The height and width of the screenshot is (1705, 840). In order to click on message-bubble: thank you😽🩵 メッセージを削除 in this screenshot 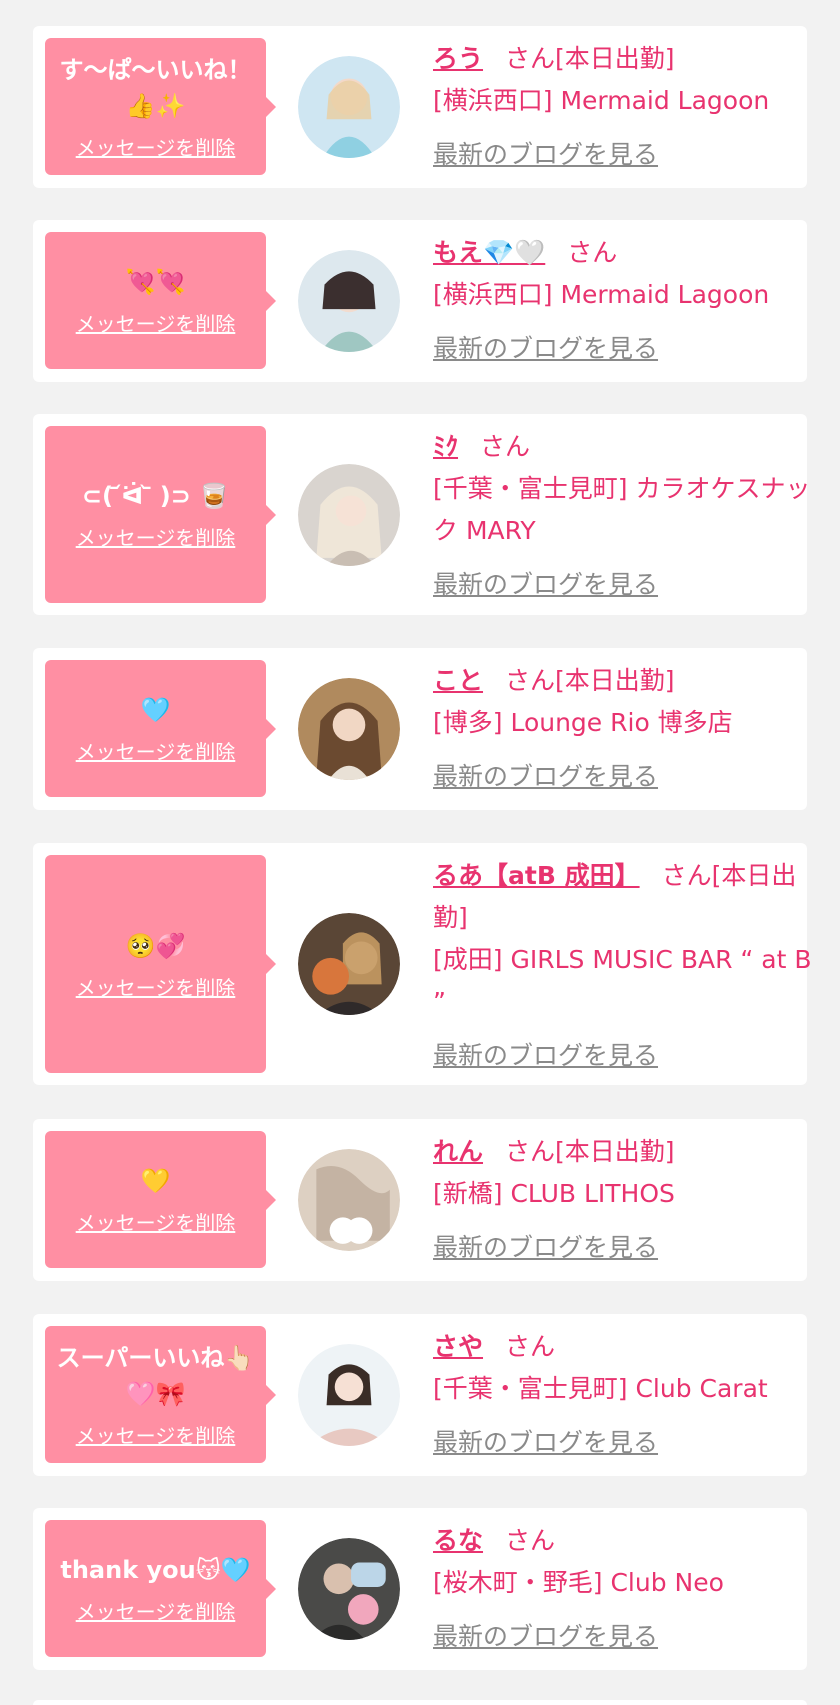, I will do `click(160, 1588)`.